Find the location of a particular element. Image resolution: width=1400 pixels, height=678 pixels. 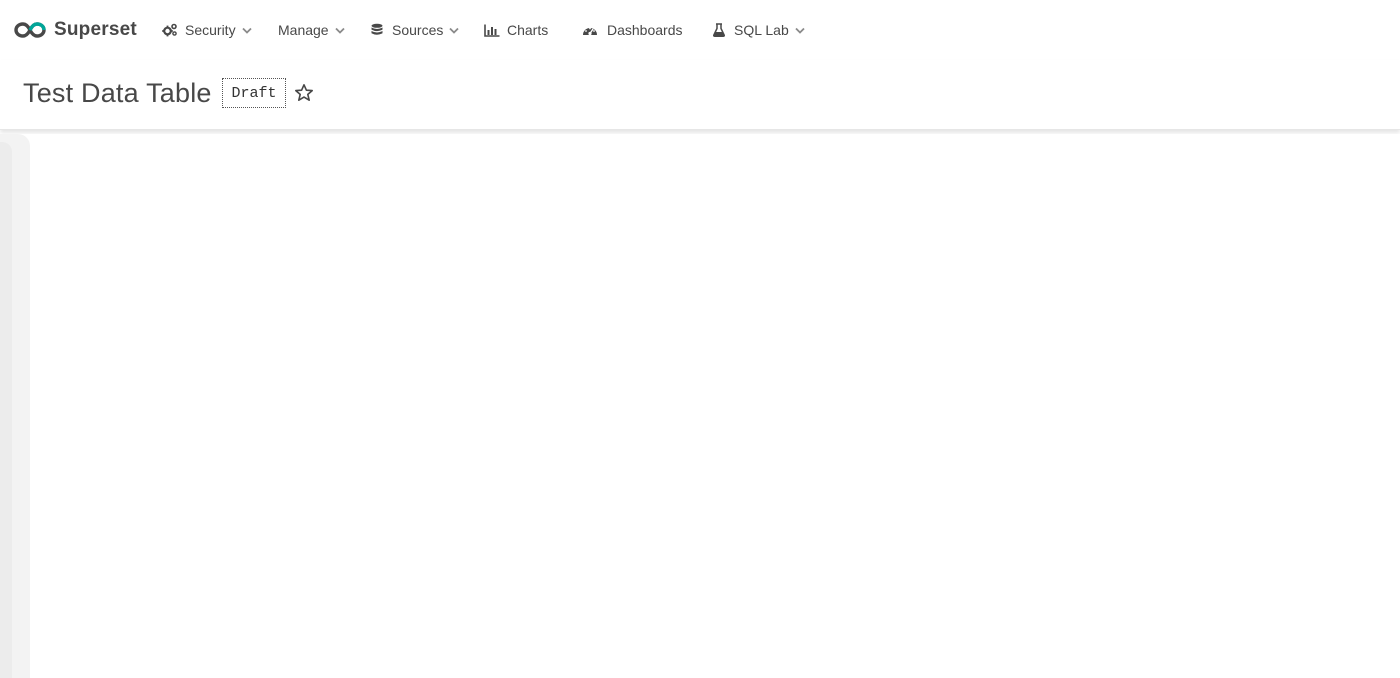

nav-security-label: Security is located at coordinates (210, 30).